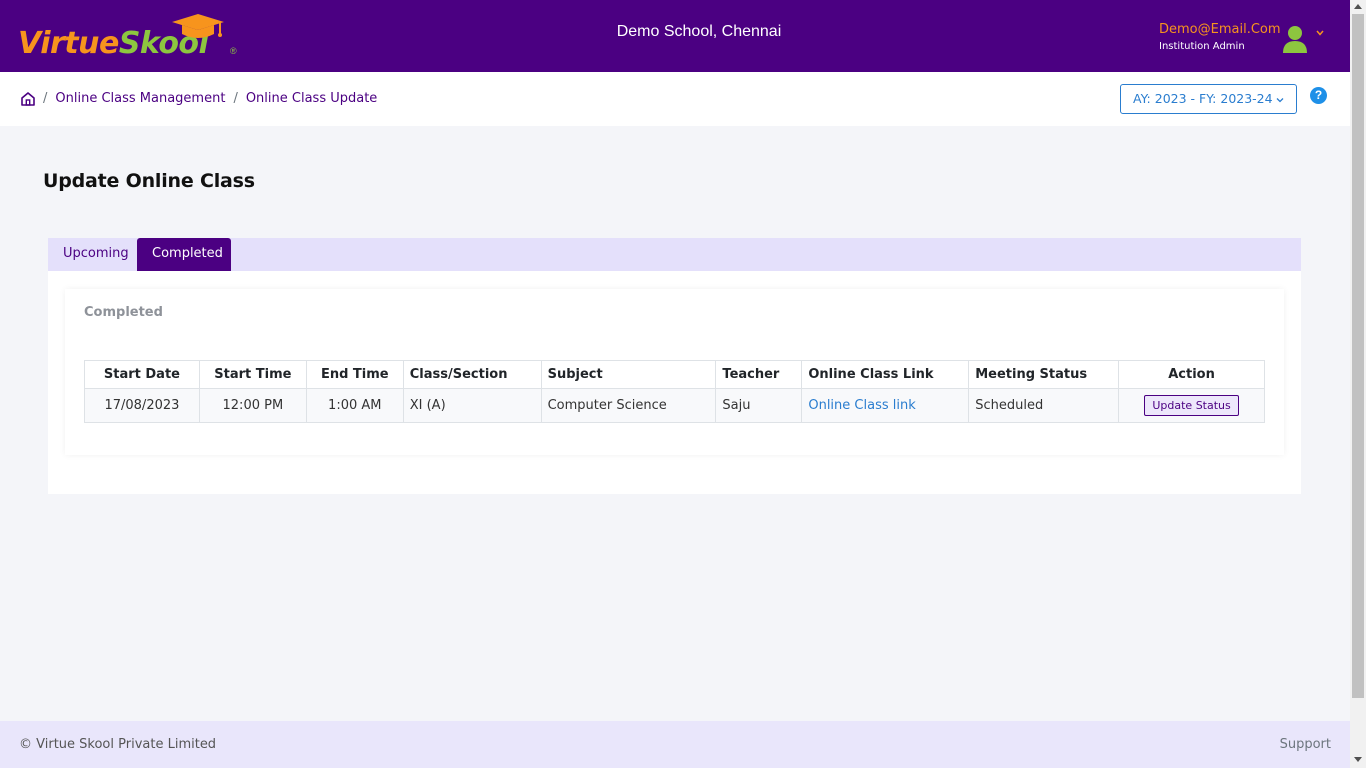  Describe the element at coordinates (142, 405) in the screenshot. I see `cell-start-date: 17/08/2023` at that location.